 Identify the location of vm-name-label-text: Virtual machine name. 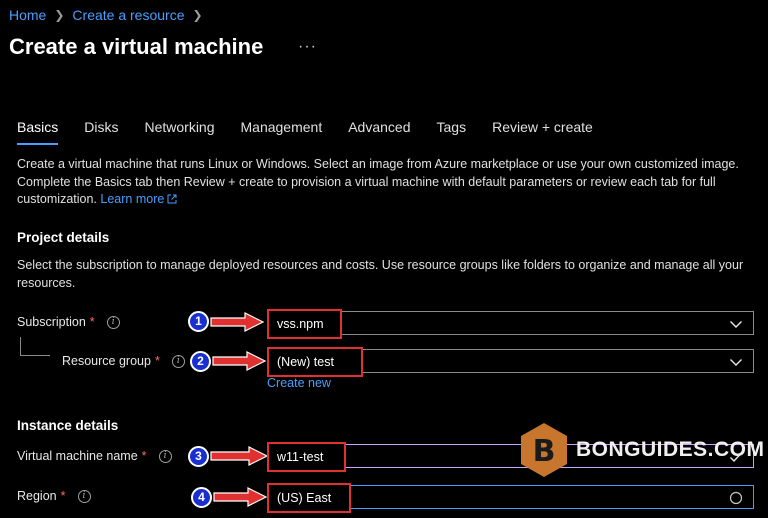
(77, 456).